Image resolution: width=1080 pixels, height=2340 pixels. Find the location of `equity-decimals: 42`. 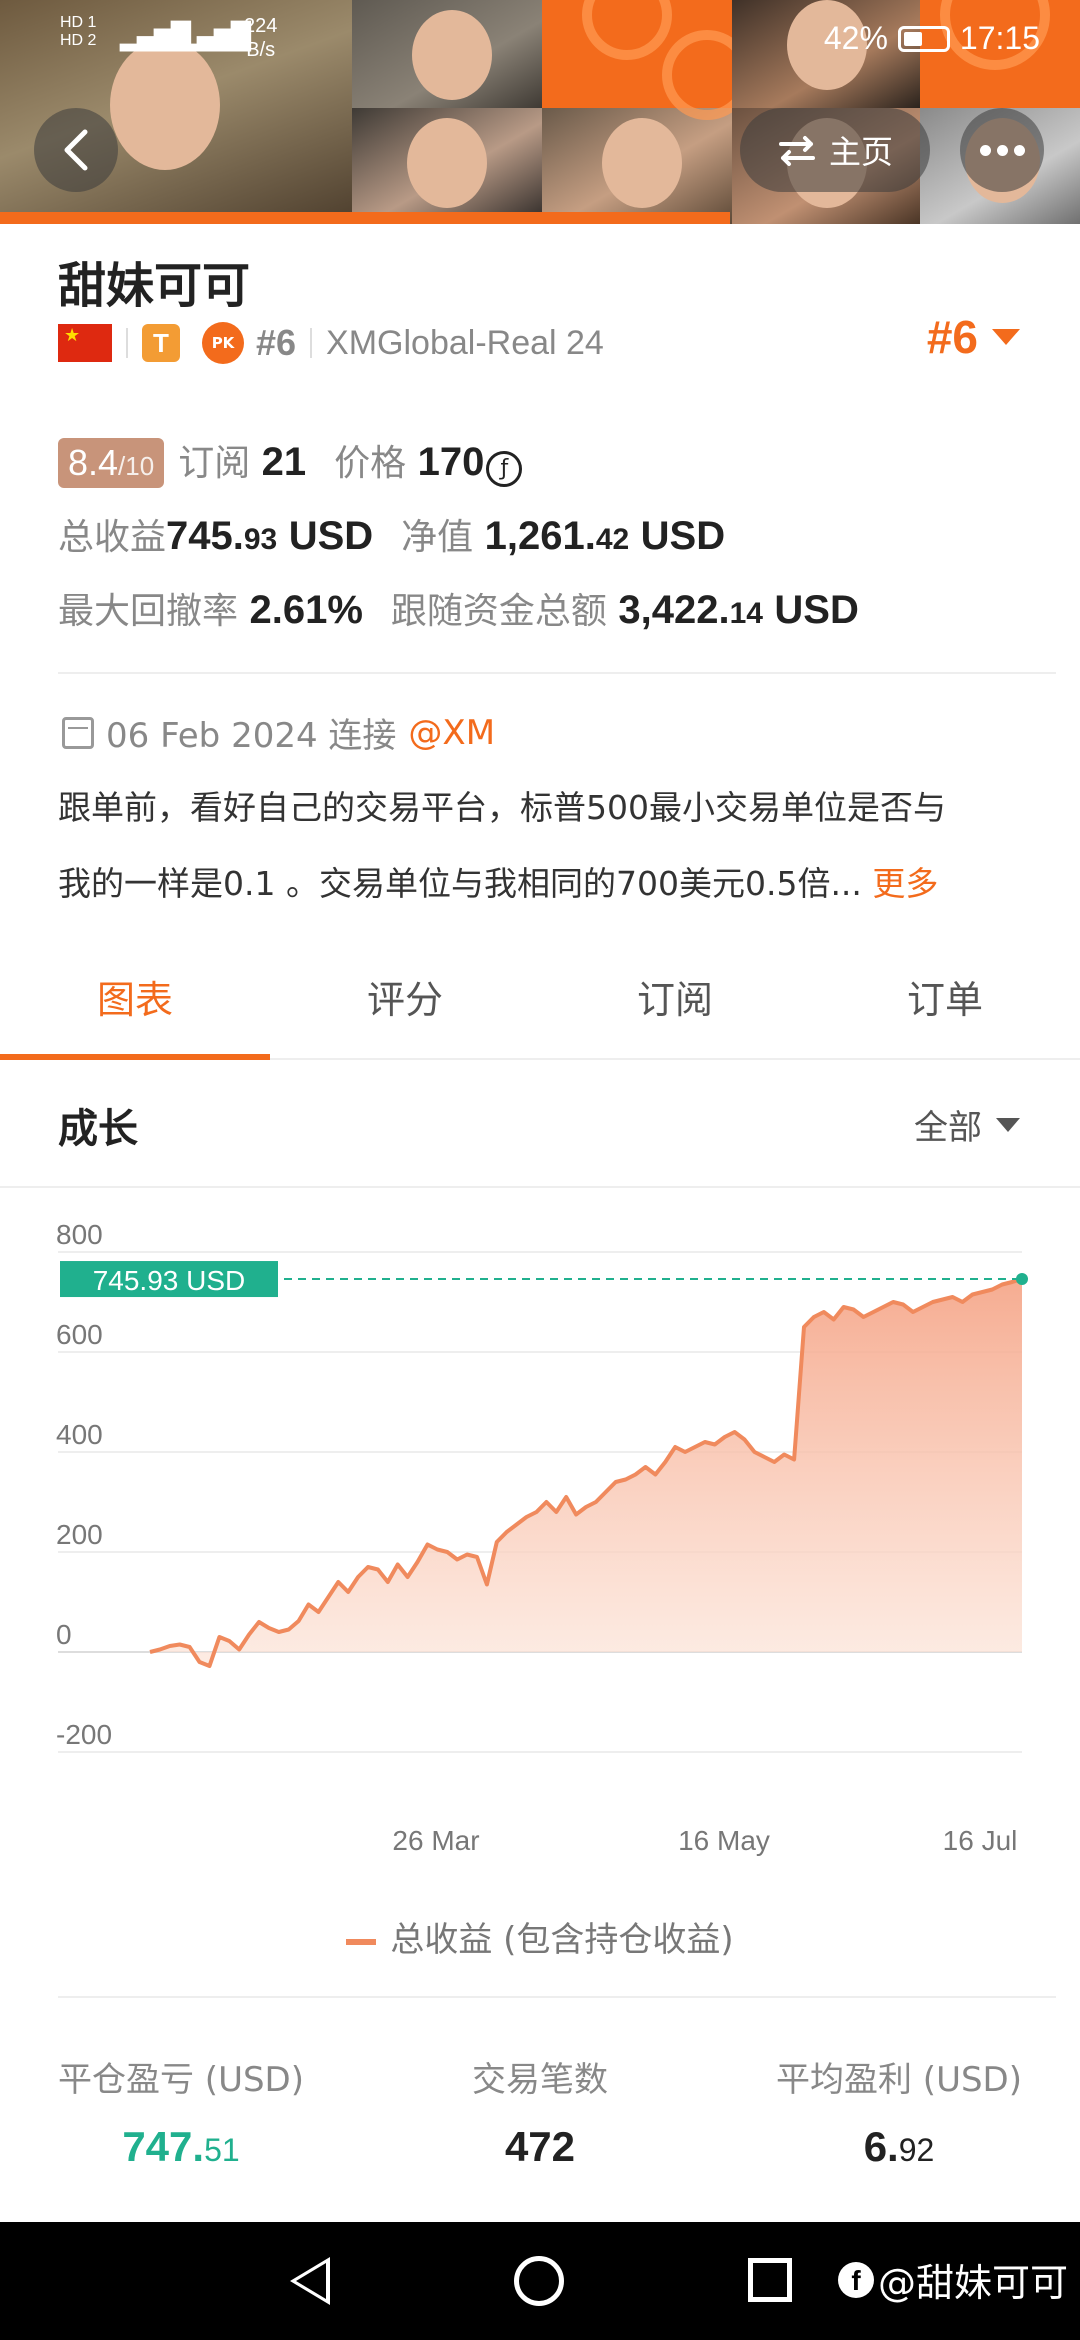

equity-decimals: 42 is located at coordinates (612, 539).